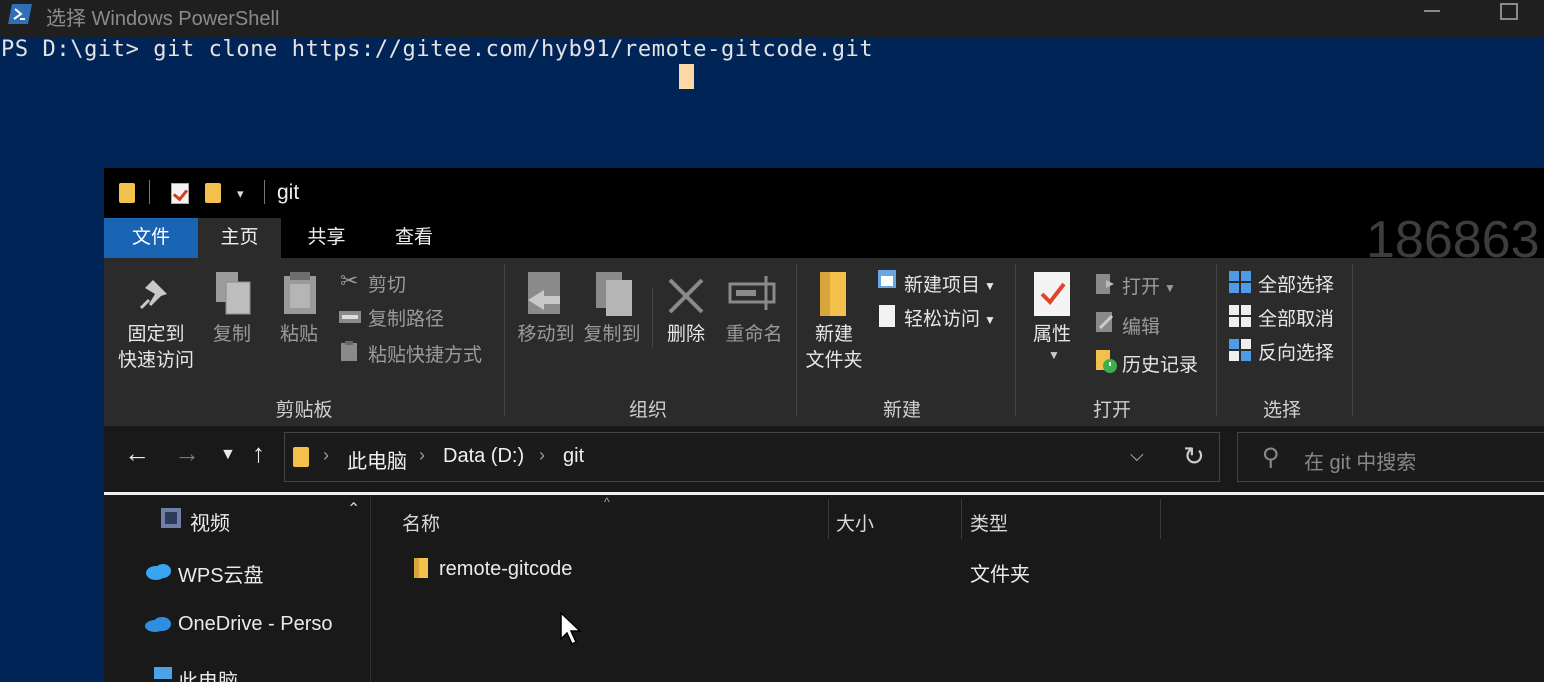 Image resolution: width=1544 pixels, height=682 pixels. I want to click on open-group-label: 打开, so click(1111, 410).